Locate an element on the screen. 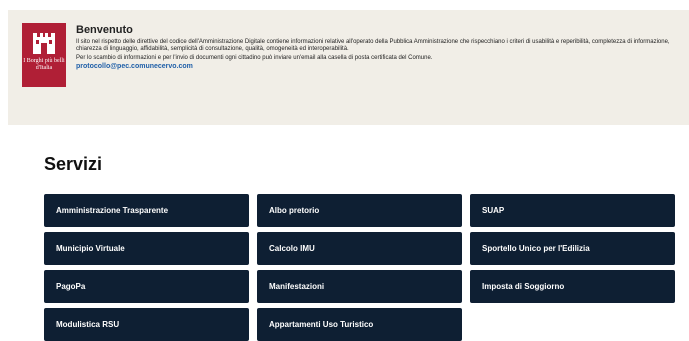 Image resolution: width=689 pixels, height=341 pixels. castle-icon is located at coordinates (44, 43).